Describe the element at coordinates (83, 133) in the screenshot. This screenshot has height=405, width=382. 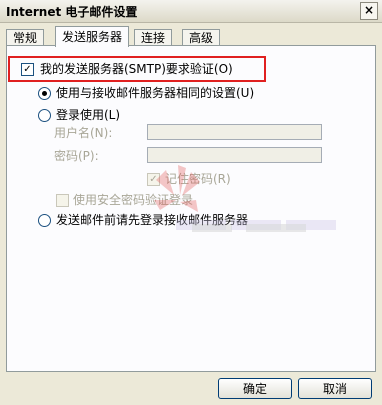
I see `username-label: 用户名(N):` at that location.